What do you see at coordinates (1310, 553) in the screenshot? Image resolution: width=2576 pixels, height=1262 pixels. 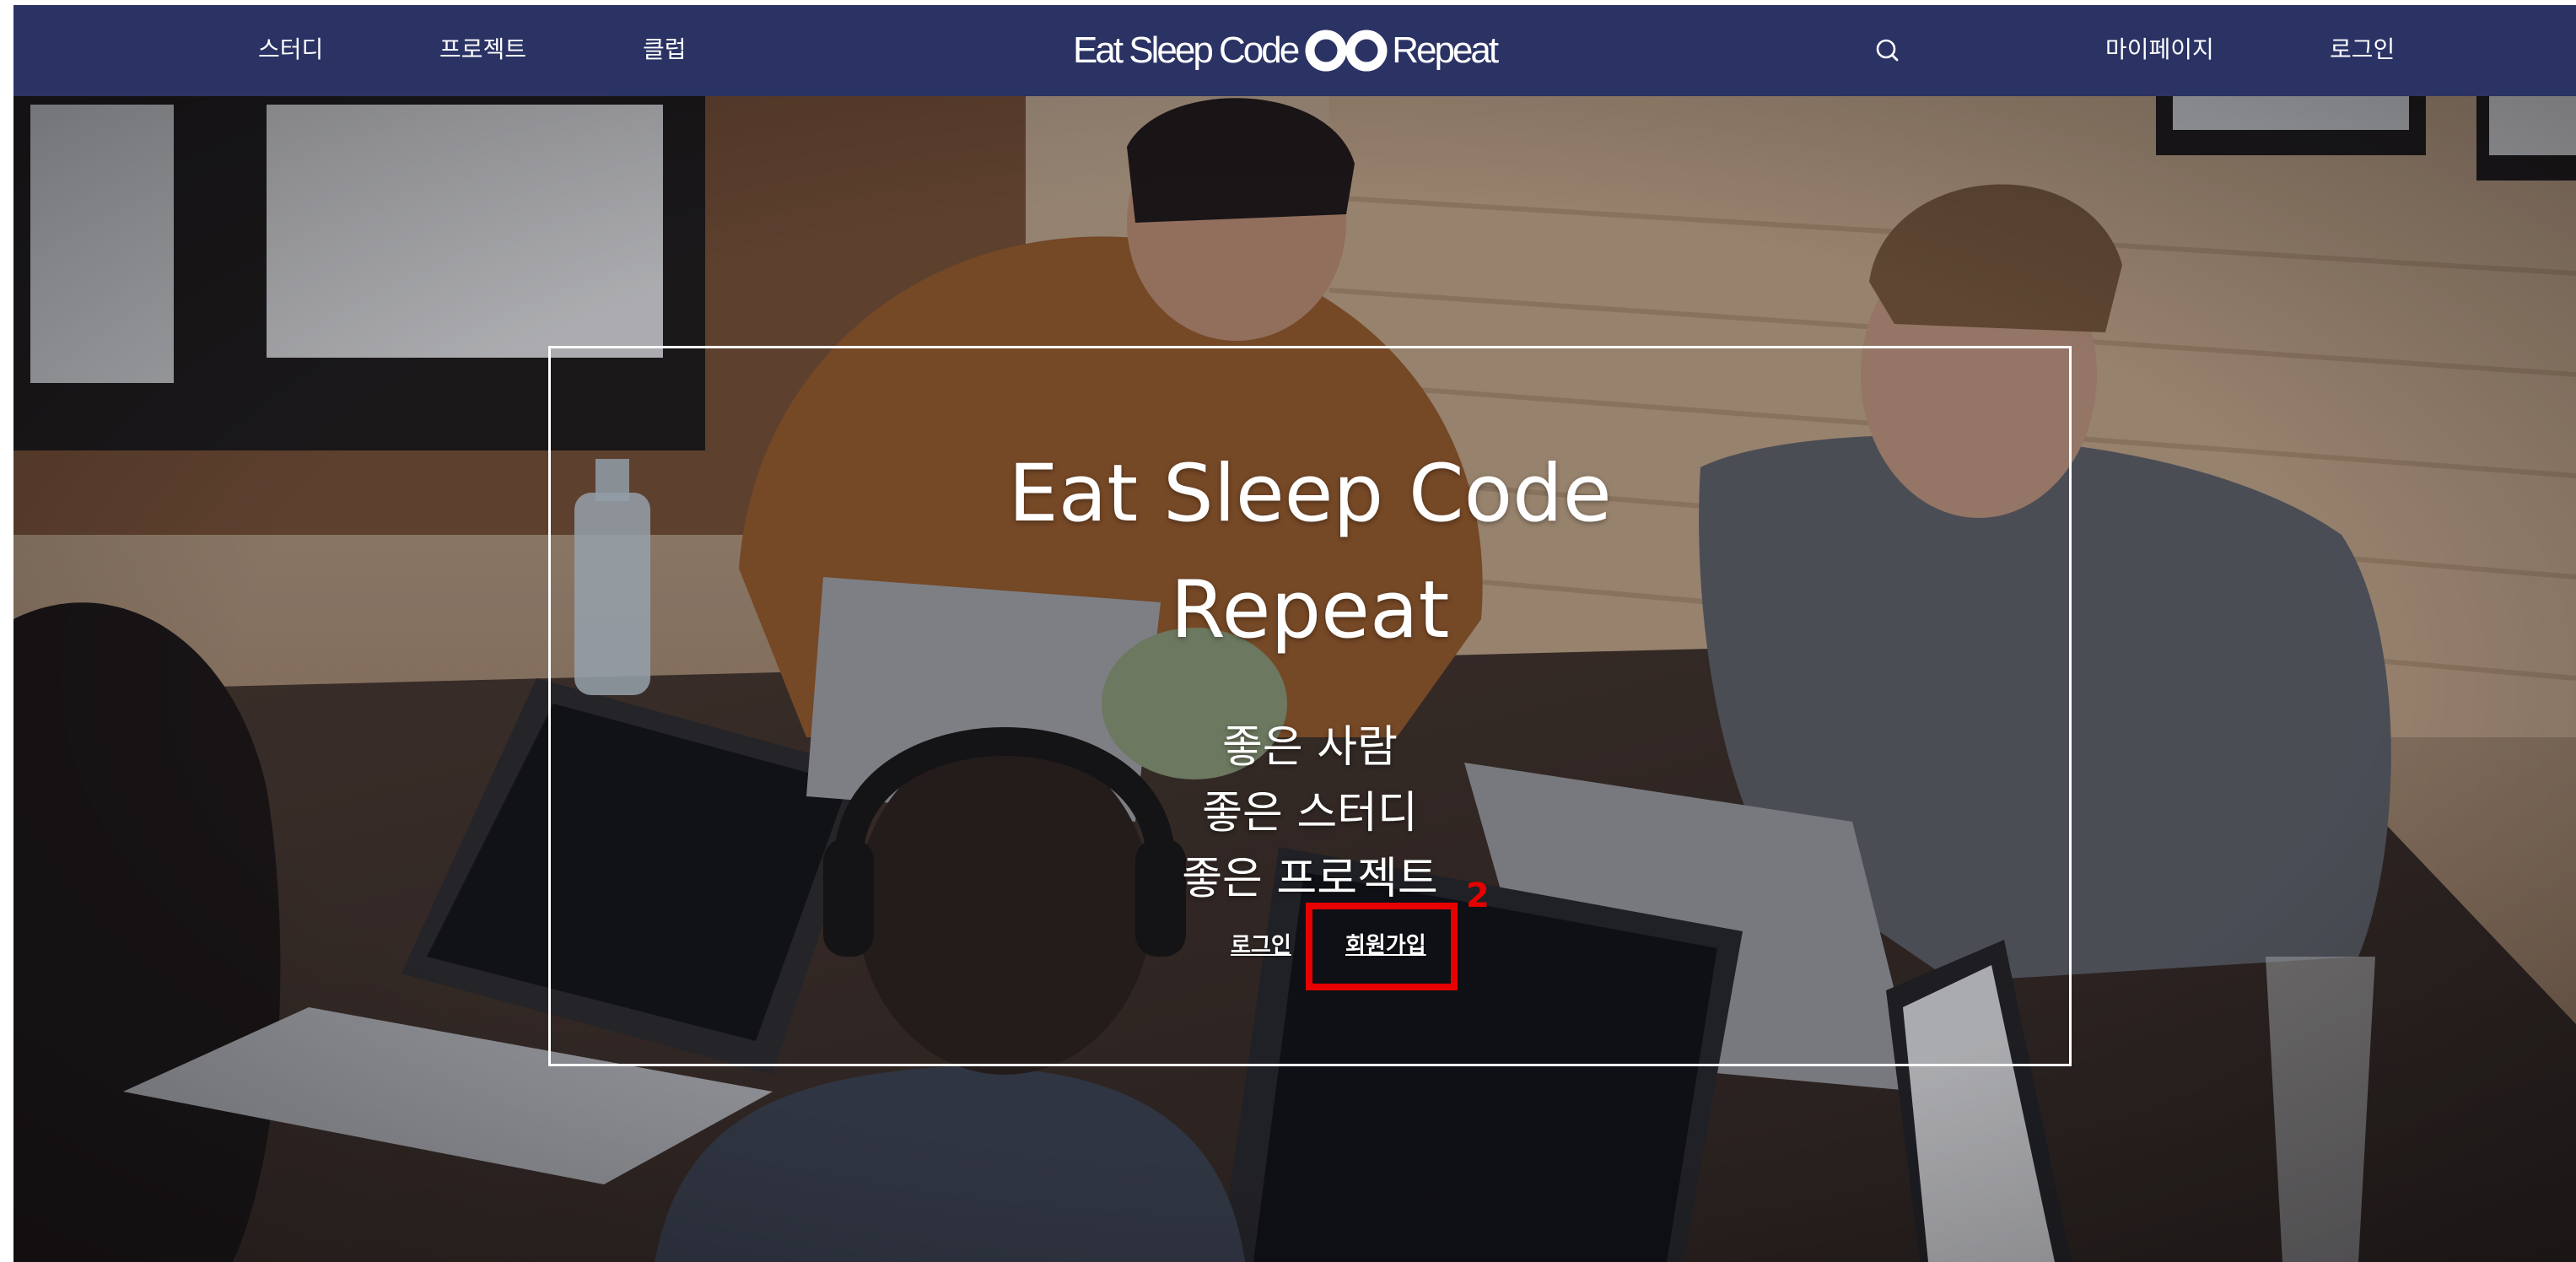 I see `hero-title: Eat Sleep Code Repeat` at bounding box center [1310, 553].